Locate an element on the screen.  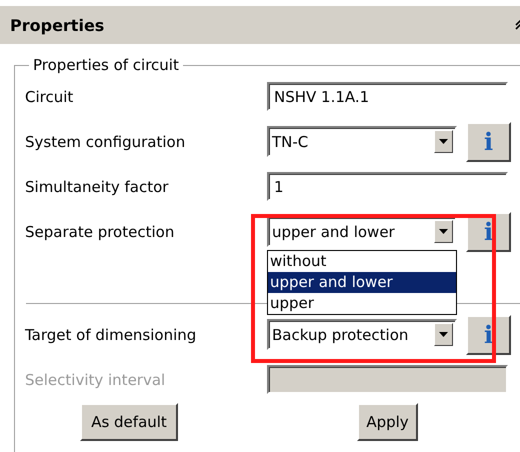
field-label: Circuit is located at coordinates (49, 97).